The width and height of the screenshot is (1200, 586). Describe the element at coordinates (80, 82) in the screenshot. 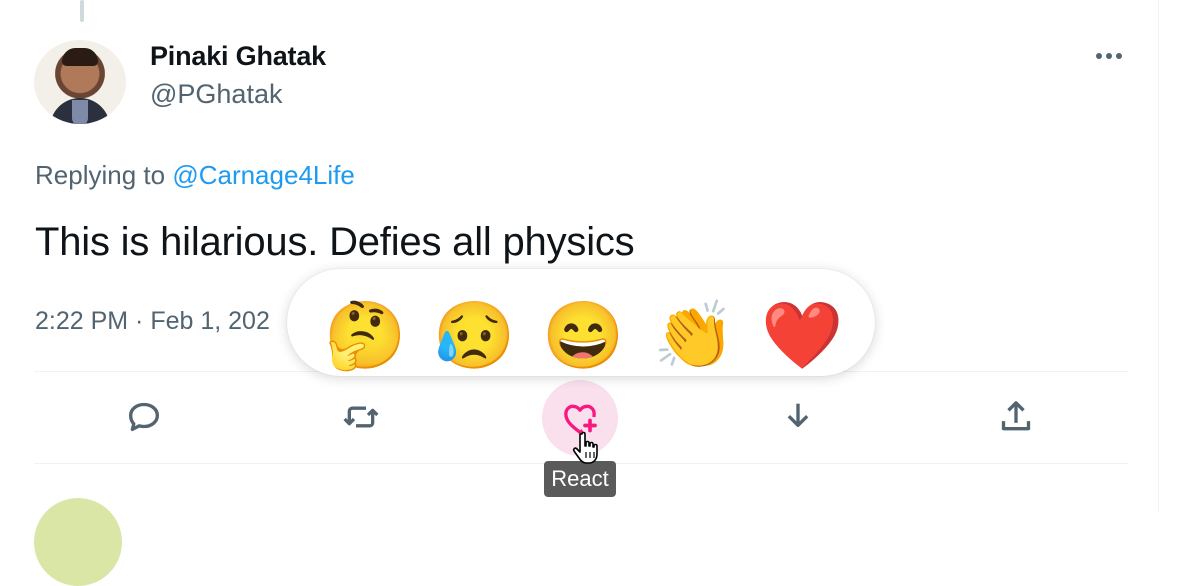

I see `avatar` at that location.